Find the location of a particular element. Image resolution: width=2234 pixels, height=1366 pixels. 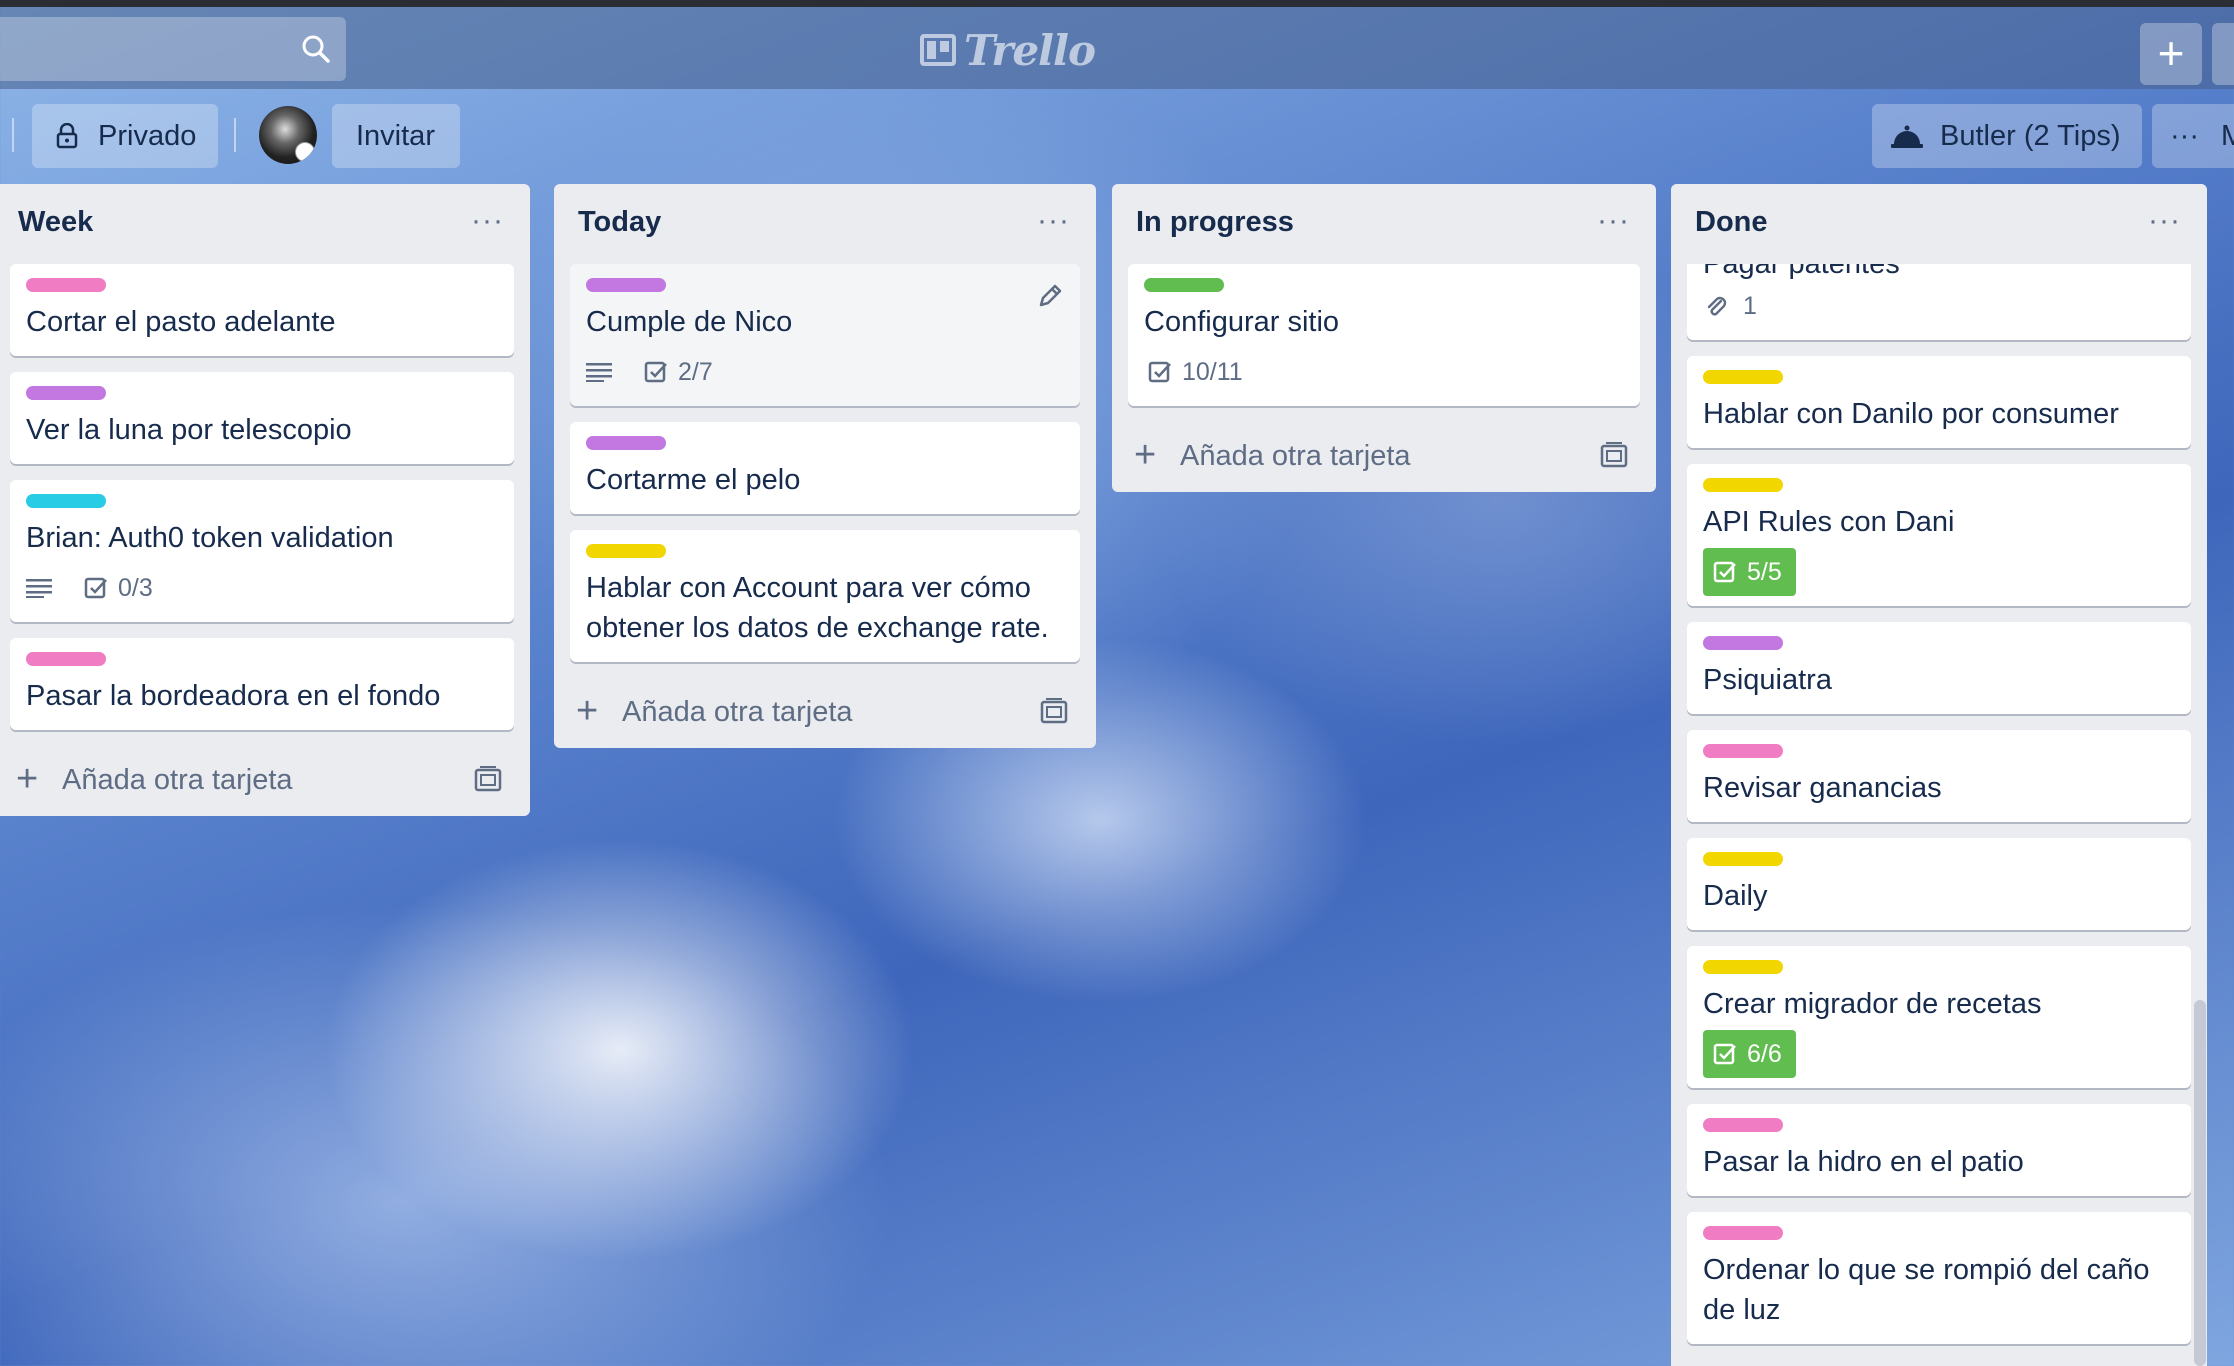

ellipsis-icon: ··· is located at coordinates (2184, 135).